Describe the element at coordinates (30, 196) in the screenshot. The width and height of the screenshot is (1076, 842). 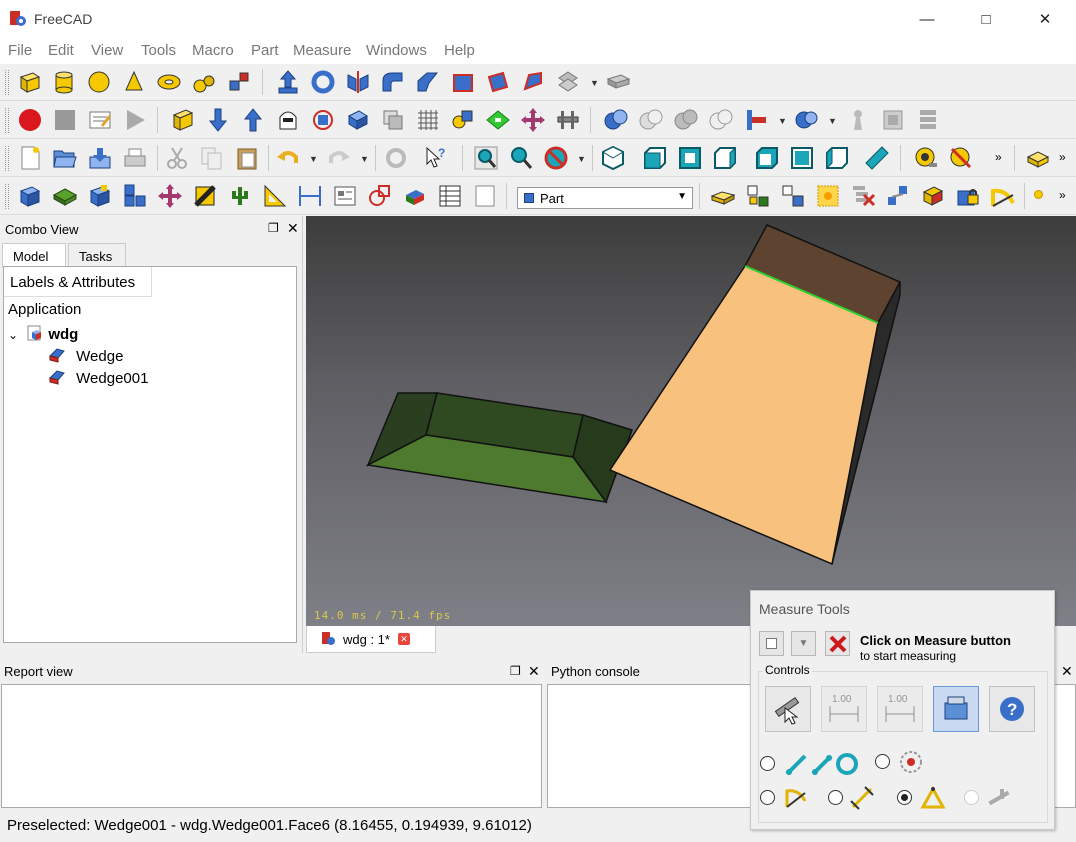
I see `std-part-button` at that location.